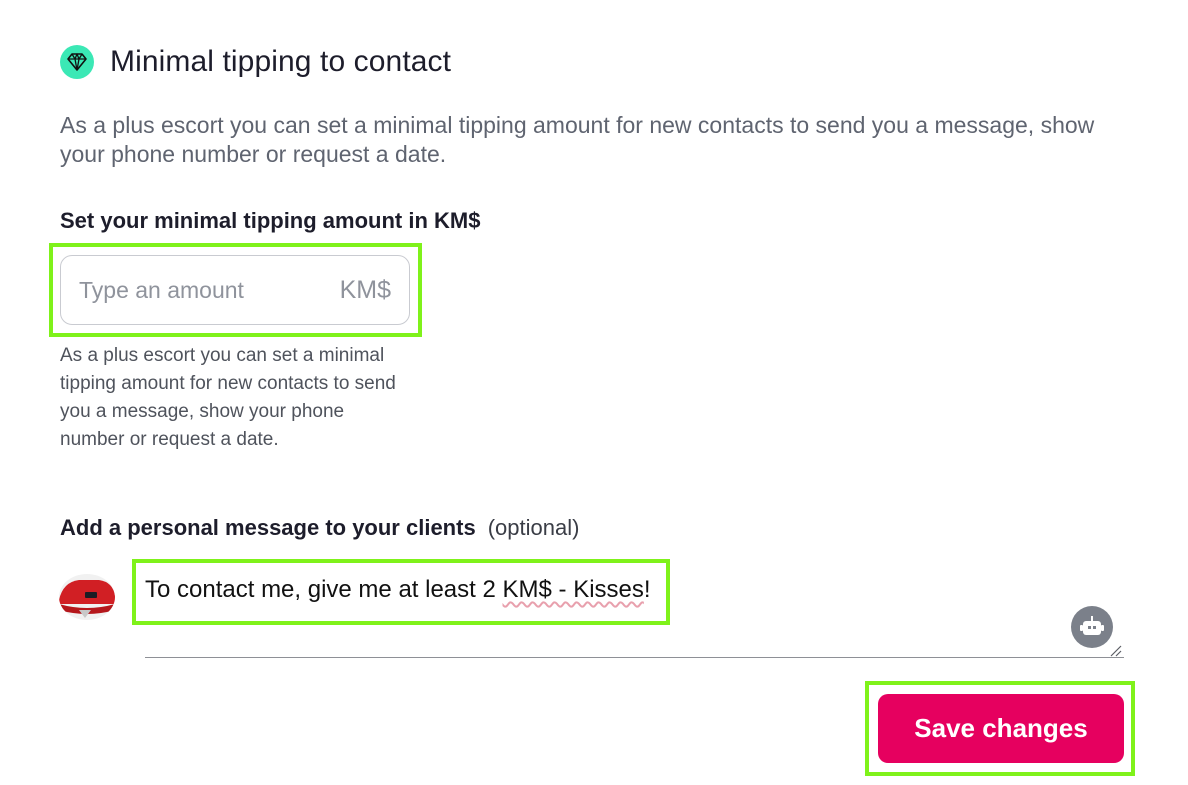 The width and height of the screenshot is (1188, 785). What do you see at coordinates (533, 527) in the screenshot?
I see `optional-tag: (optional)` at bounding box center [533, 527].